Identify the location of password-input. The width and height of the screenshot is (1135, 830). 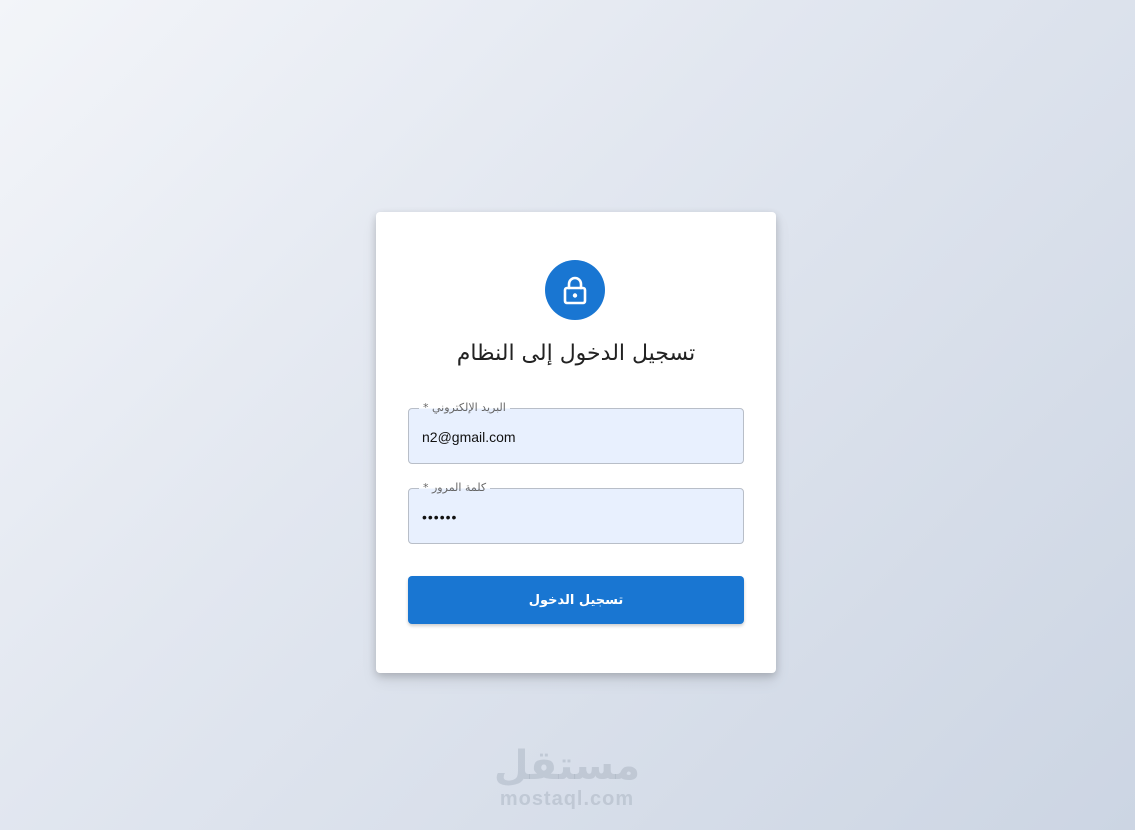
(572, 517).